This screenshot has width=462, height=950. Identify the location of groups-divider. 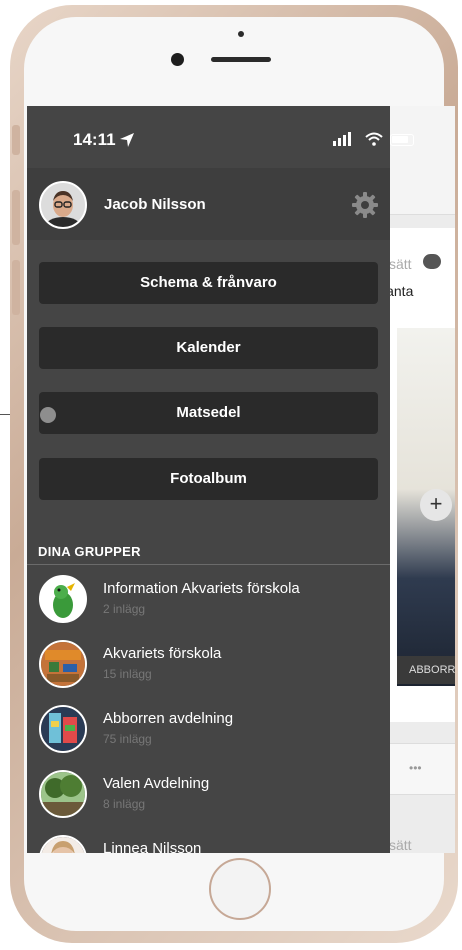
(208, 564).